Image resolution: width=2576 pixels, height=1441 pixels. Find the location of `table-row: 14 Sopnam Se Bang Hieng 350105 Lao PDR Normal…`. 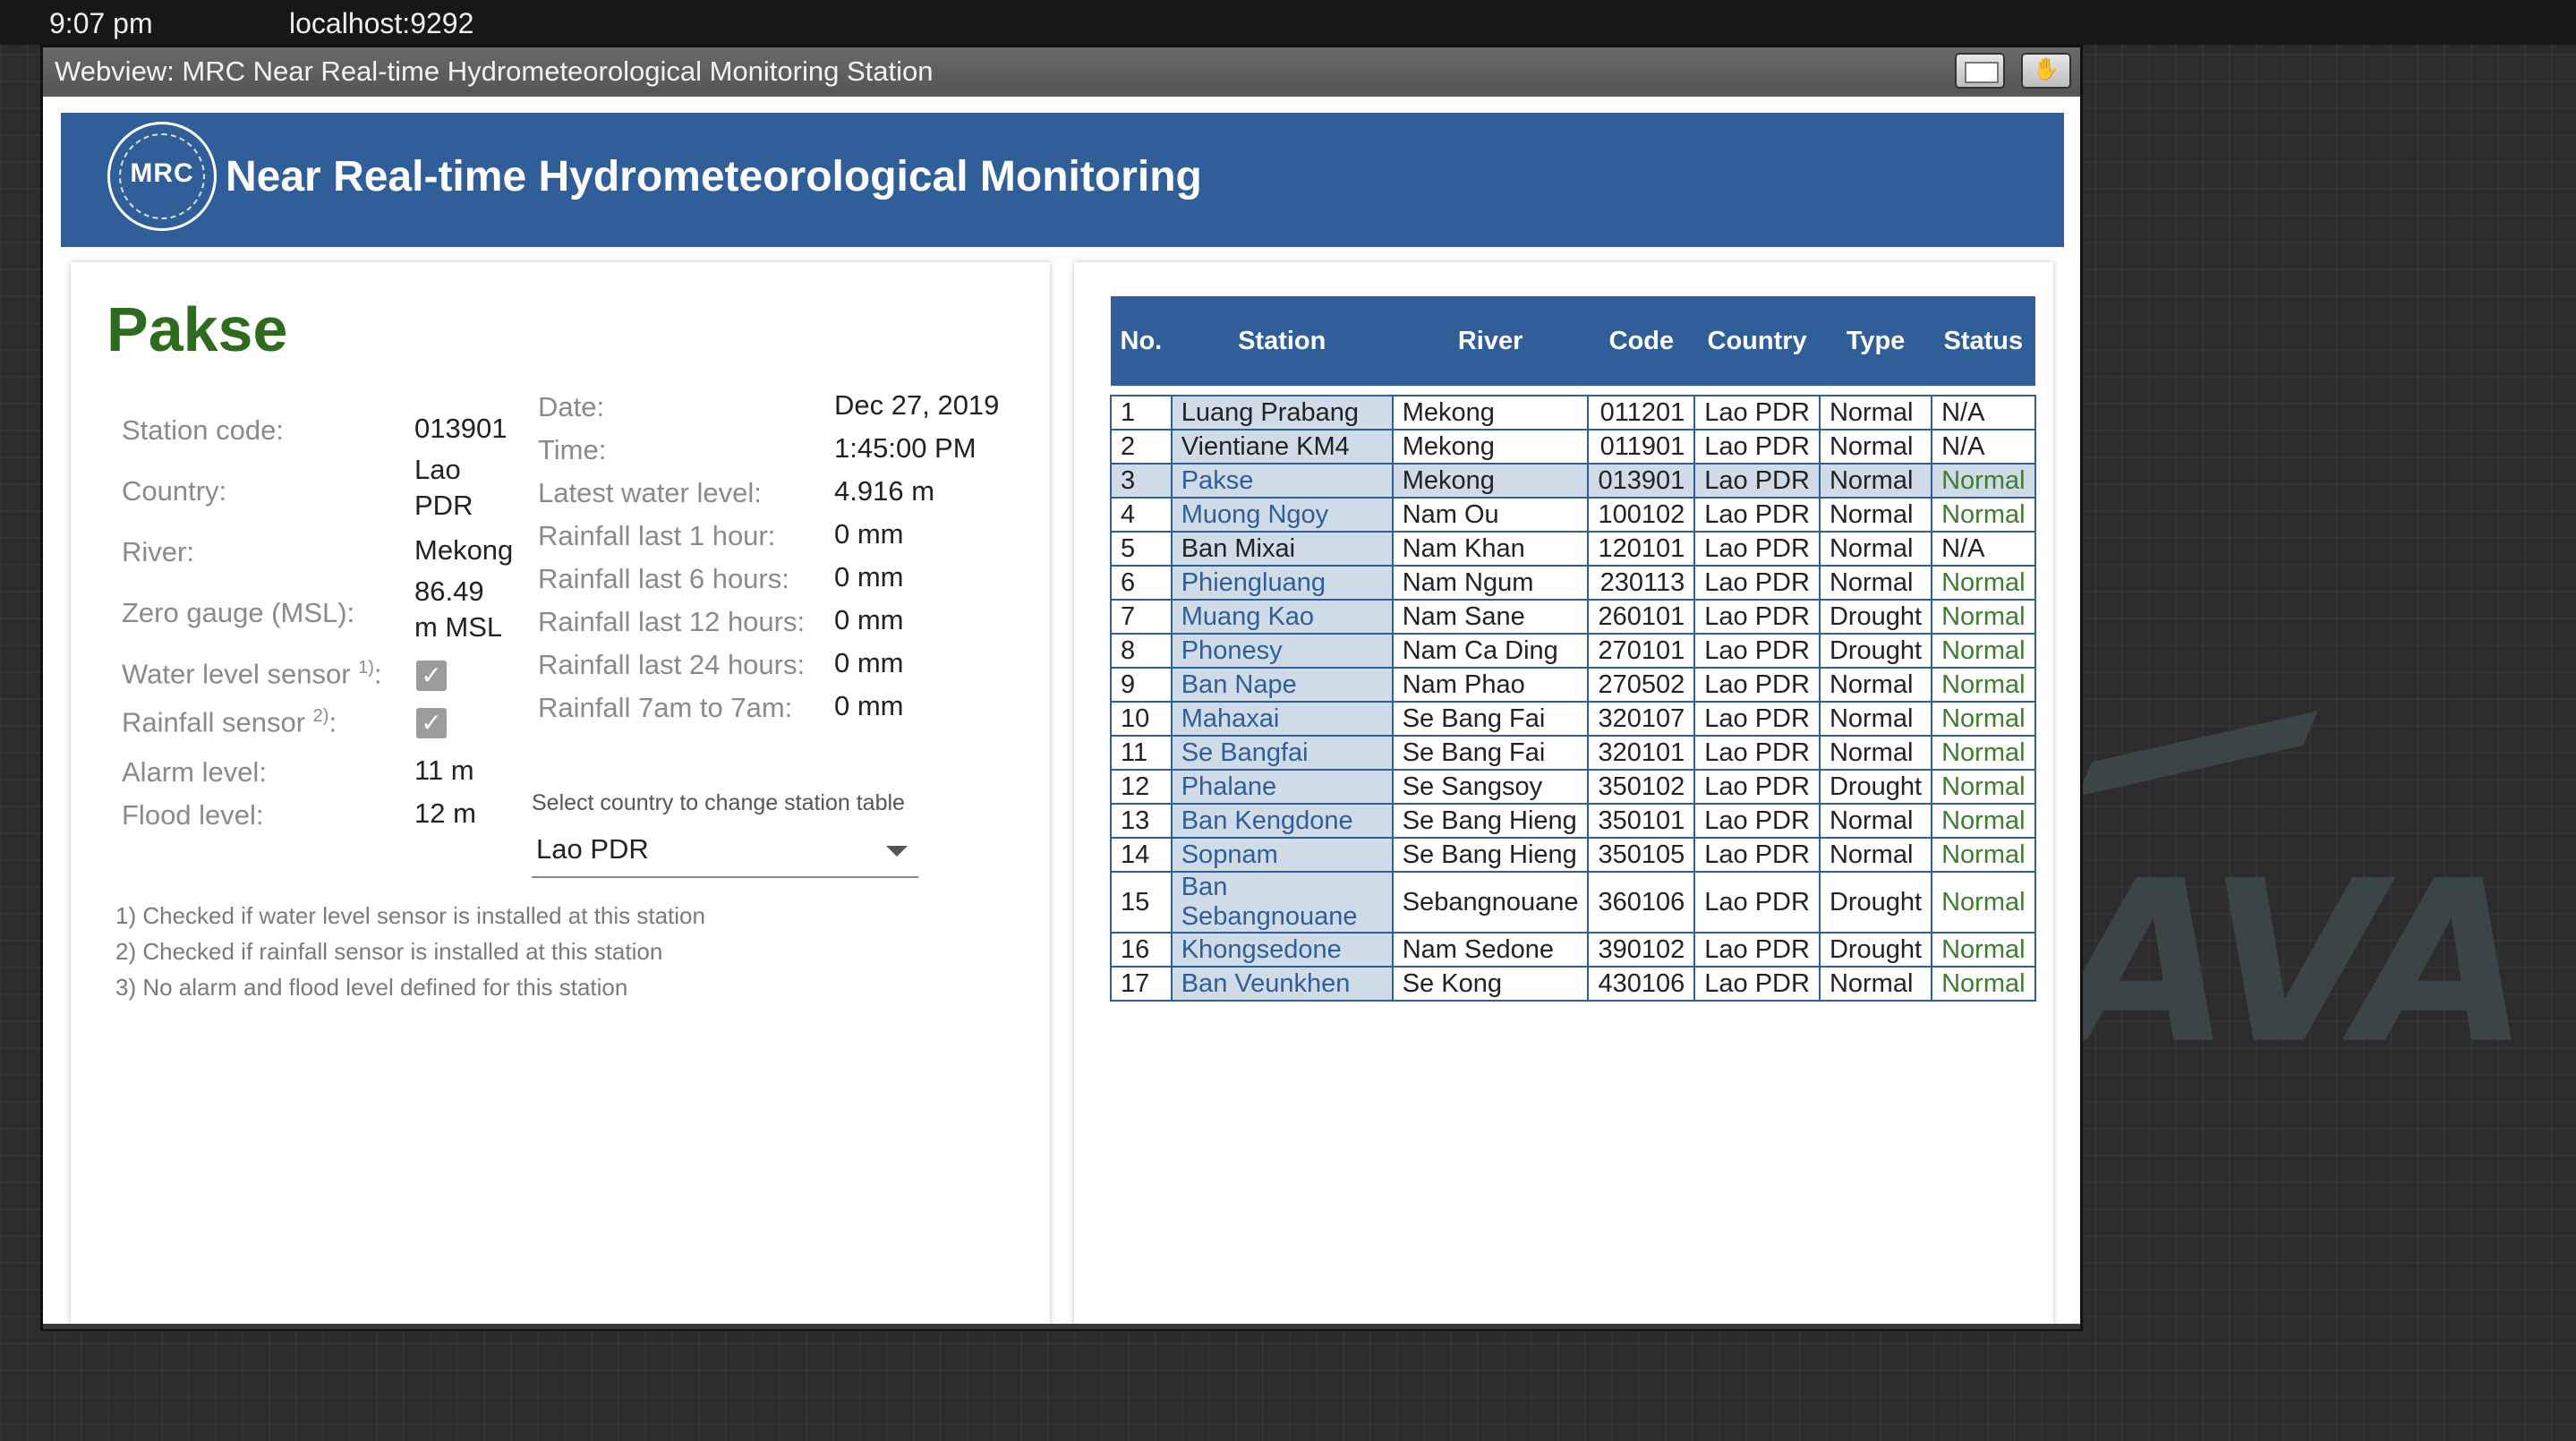

table-row: 14 Sopnam Se Bang Hieng 350105 Lao PDR Normal… is located at coordinates (1573, 855).